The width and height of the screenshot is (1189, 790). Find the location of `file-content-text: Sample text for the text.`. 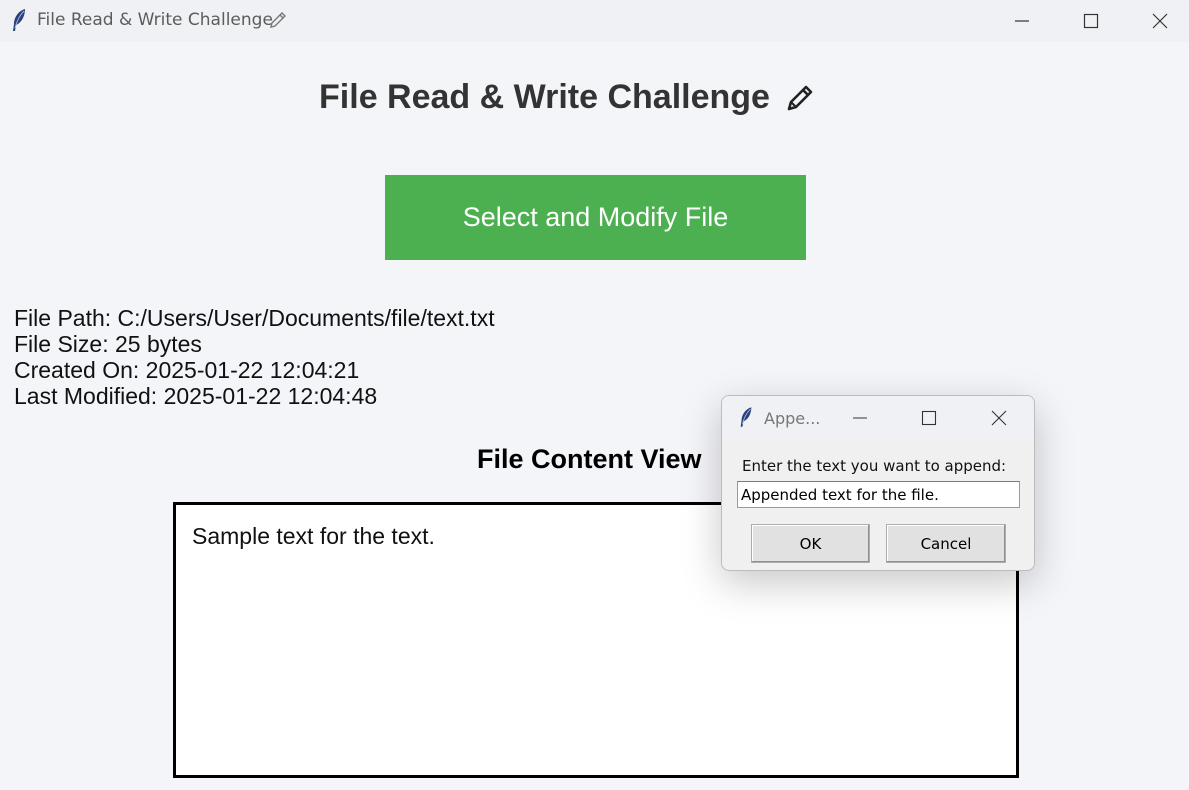

file-content-text: Sample text for the text. is located at coordinates (313, 536).